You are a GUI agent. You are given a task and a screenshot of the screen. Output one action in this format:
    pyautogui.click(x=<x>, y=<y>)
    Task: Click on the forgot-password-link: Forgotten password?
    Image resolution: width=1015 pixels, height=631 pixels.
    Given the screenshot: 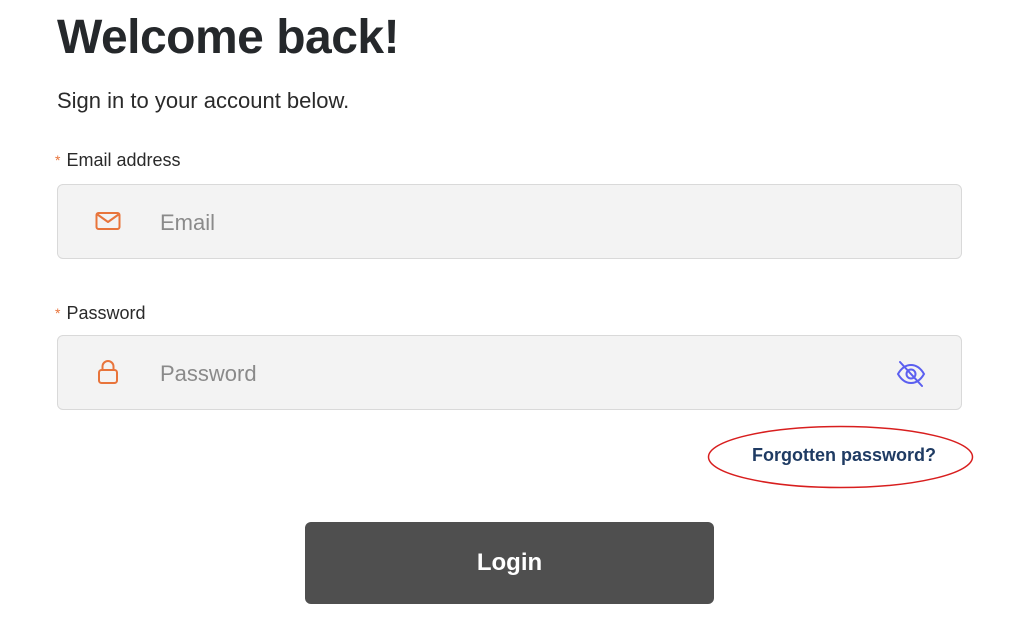 What is the action you would take?
    pyautogui.click(x=844, y=455)
    